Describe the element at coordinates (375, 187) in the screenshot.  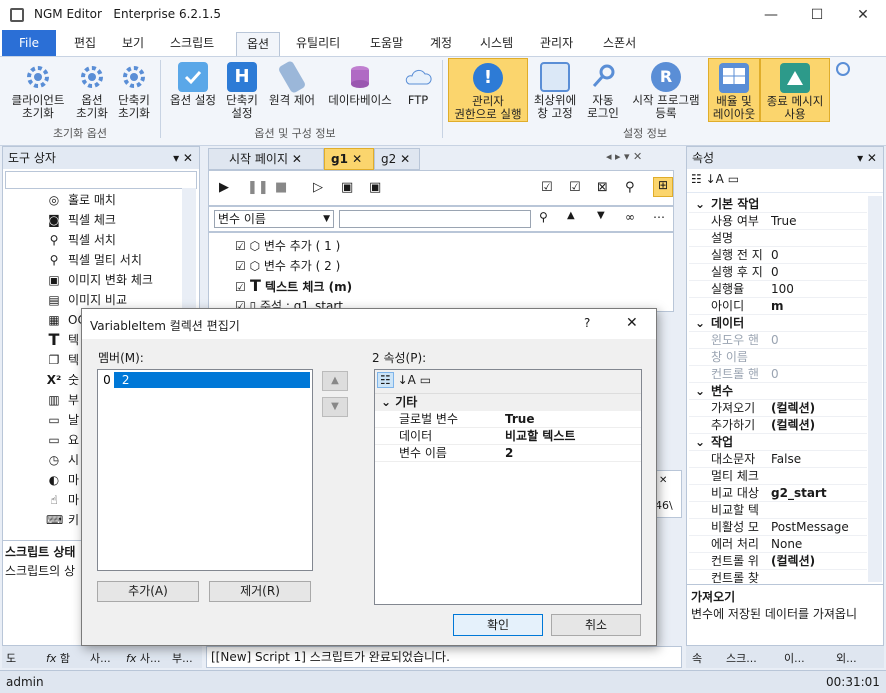
I see `run-to-icon: ▣` at that location.